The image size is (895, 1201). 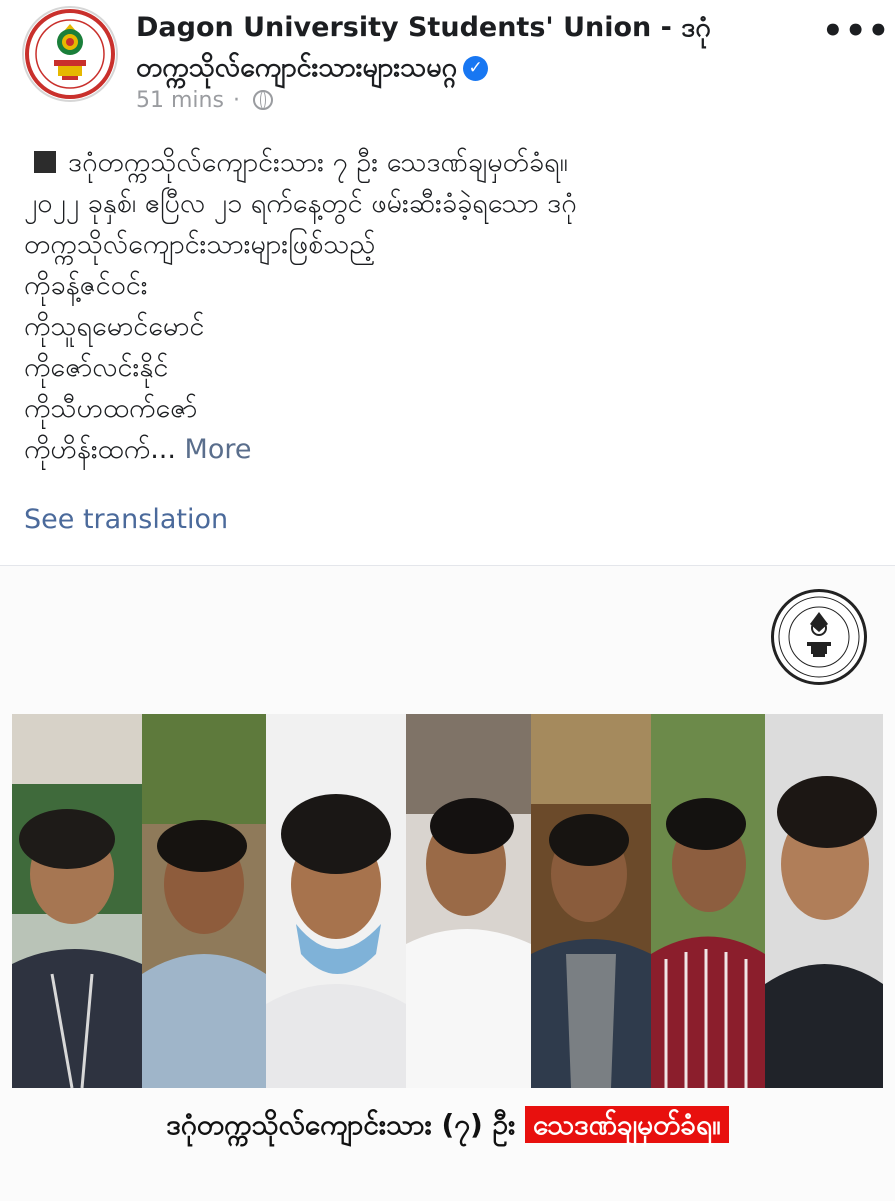 What do you see at coordinates (200, 244) in the screenshot?
I see `post-line: တက္ကသိုလ်ကျောင်းသားများဖြစ်သည့်` at bounding box center [200, 244].